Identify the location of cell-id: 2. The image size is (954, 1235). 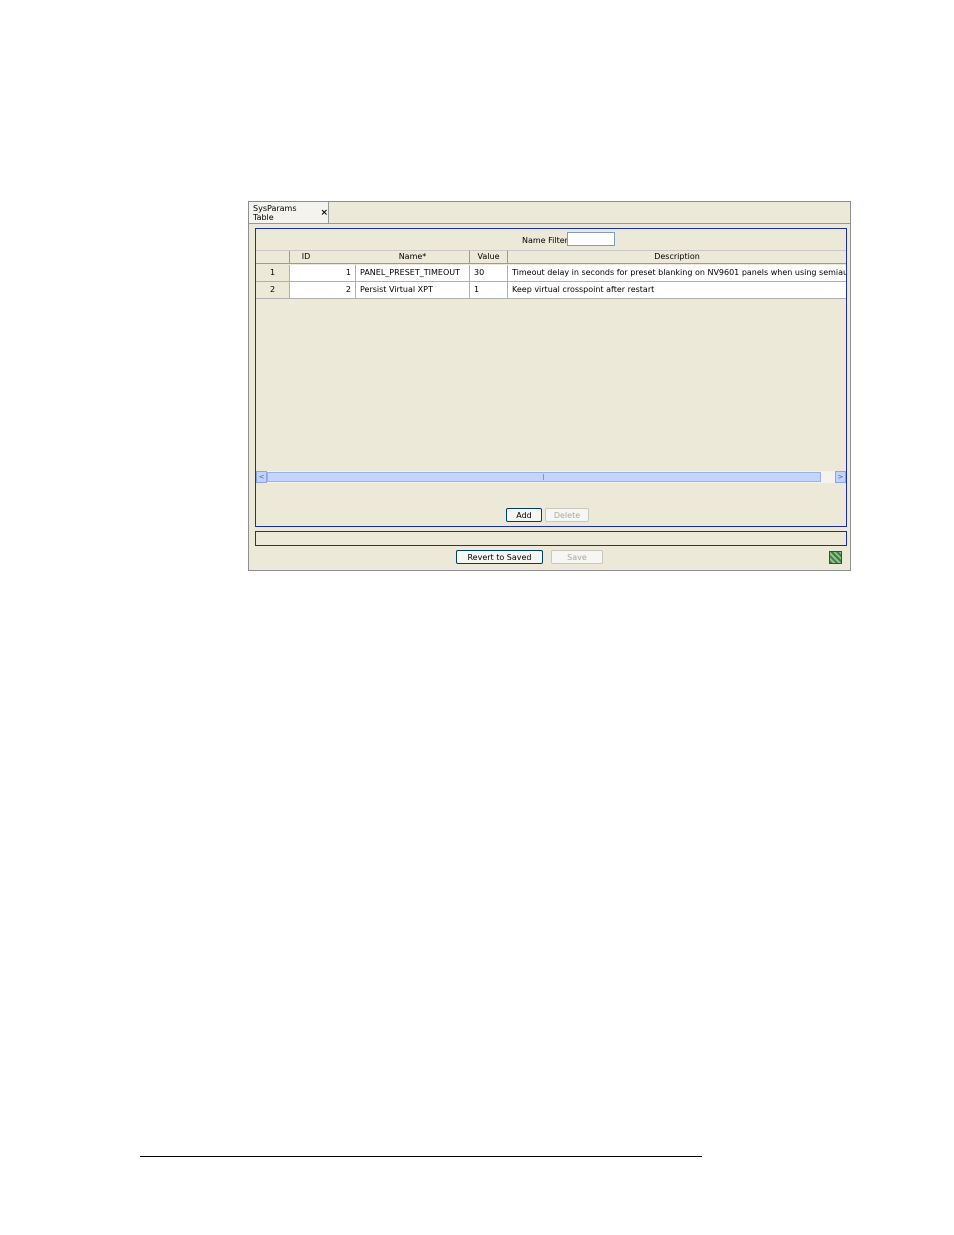
(323, 290).